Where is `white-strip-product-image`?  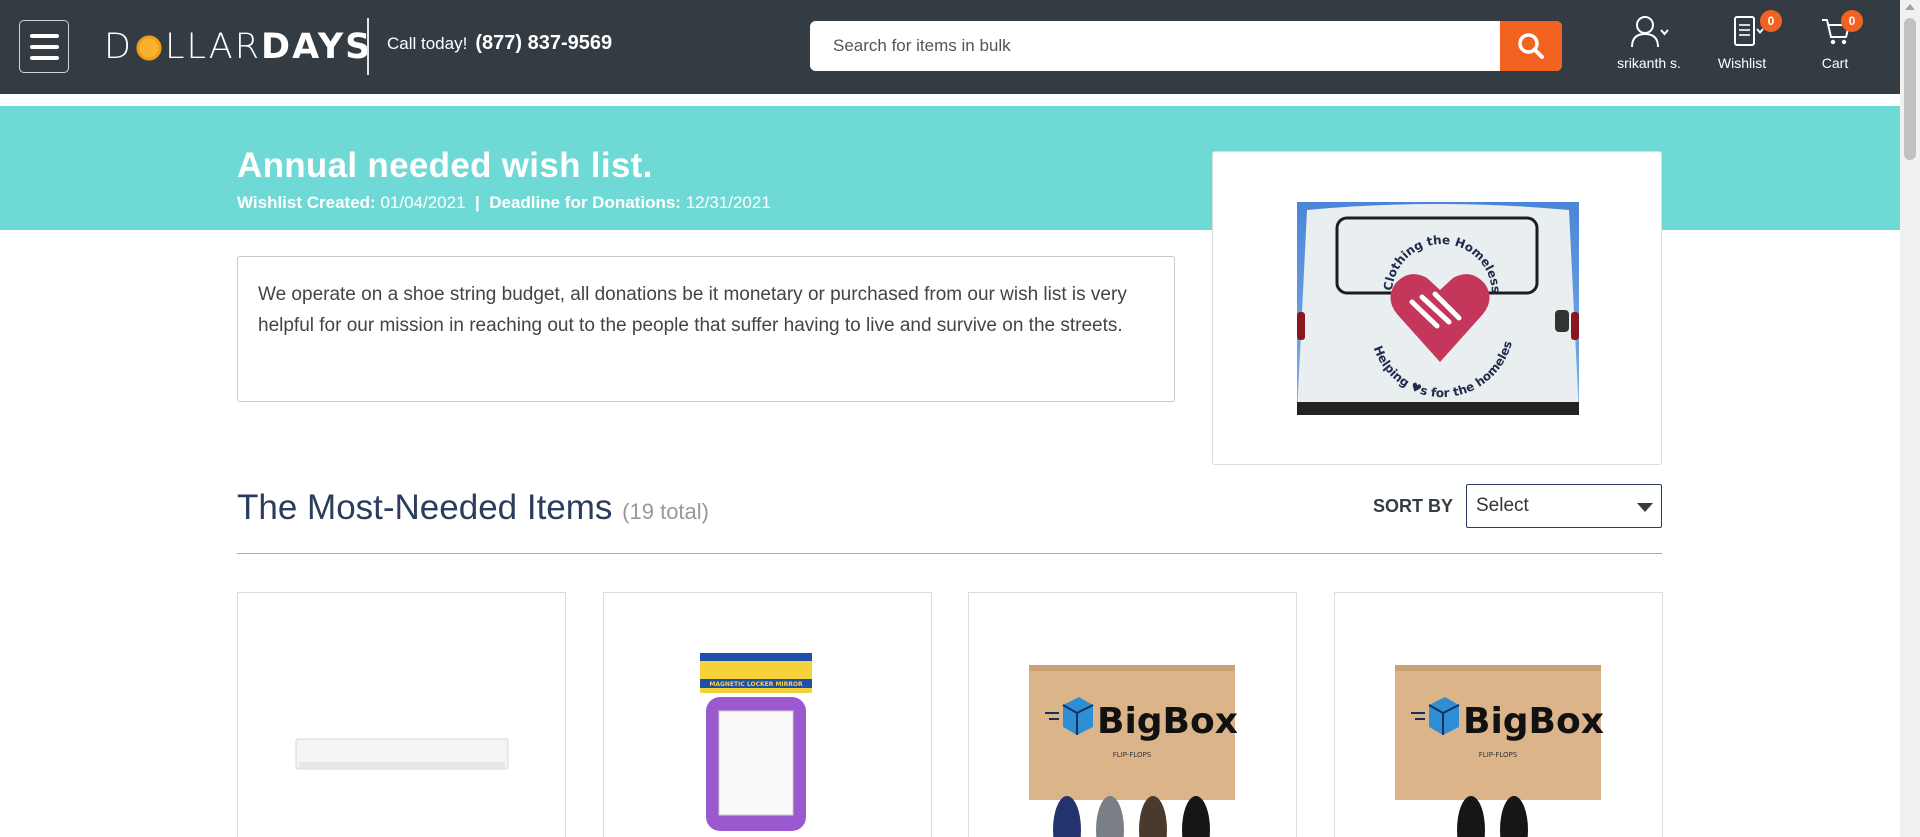 white-strip-product-image is located at coordinates (402, 754).